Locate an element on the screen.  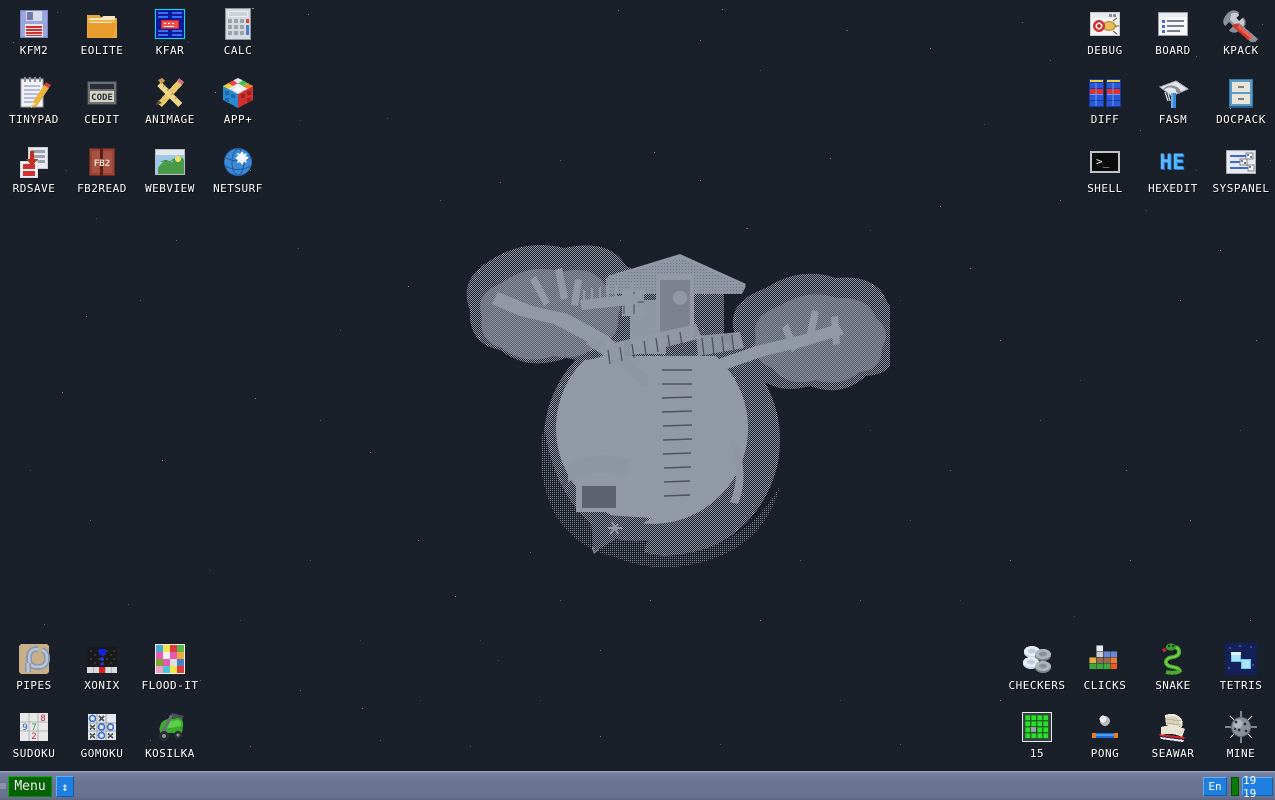
desktop-icon-label: APP+ is located at coordinates (238, 119).